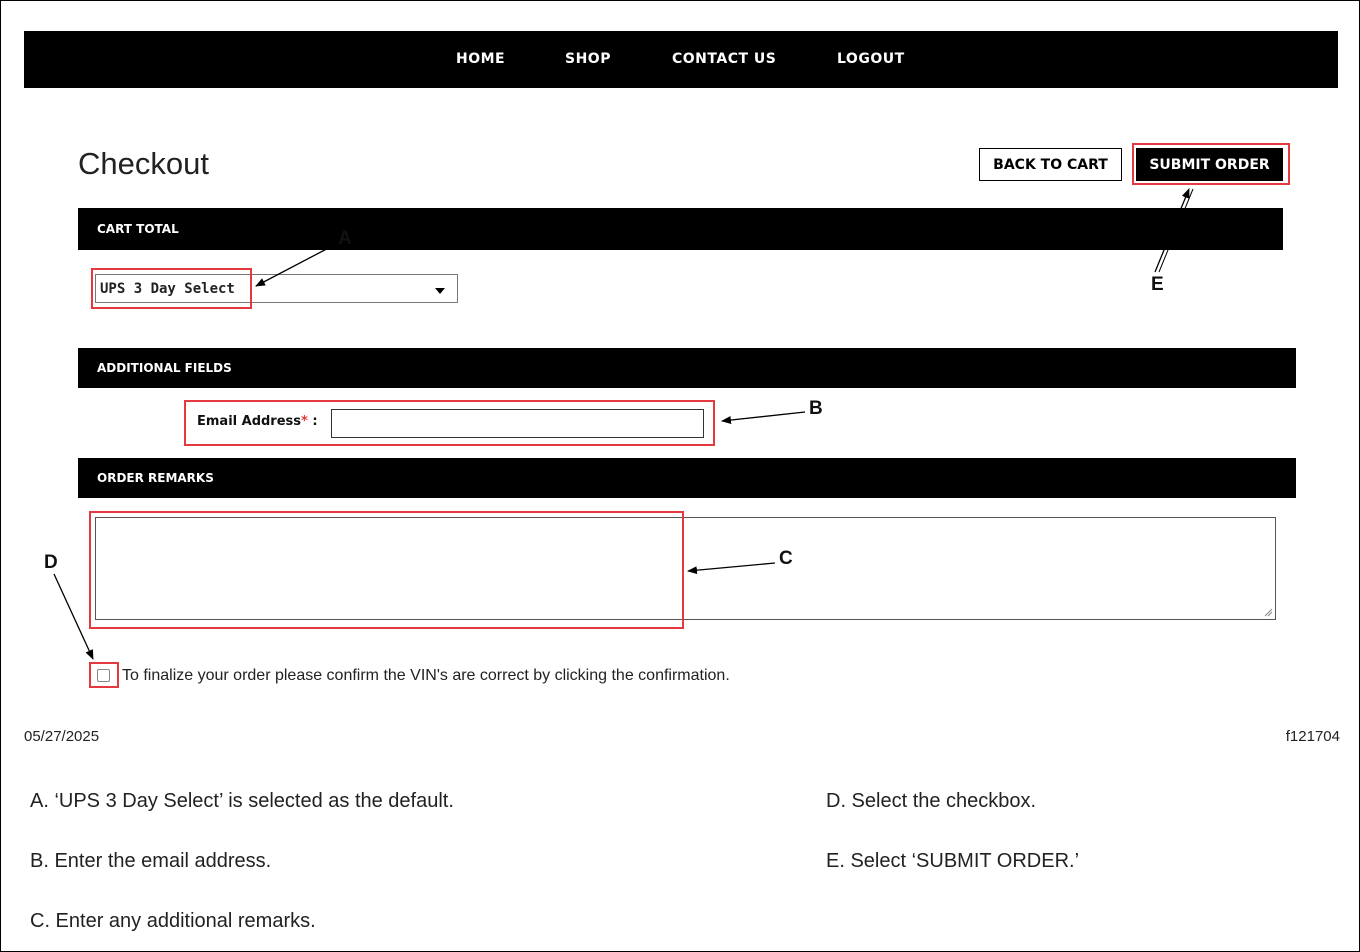 This screenshot has height=952, width=1360. What do you see at coordinates (763, 418) in the screenshot?
I see `arrow-b` at bounding box center [763, 418].